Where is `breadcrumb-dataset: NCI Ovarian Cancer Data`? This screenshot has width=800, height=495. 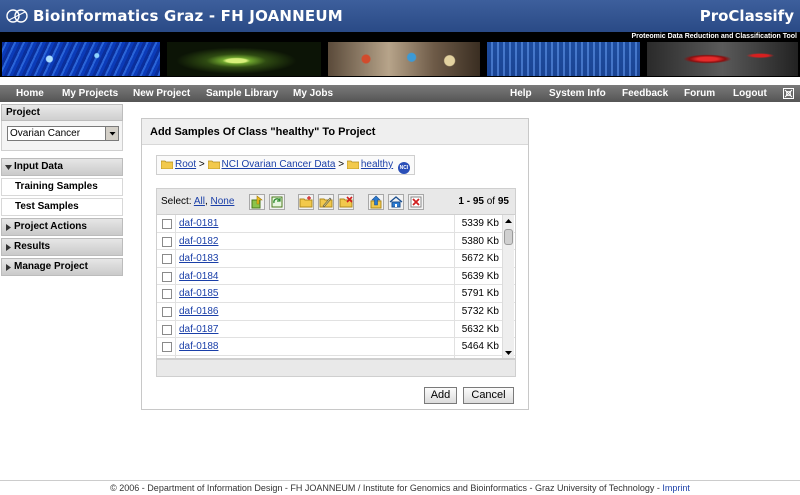
breadcrumb-dataset: NCI Ovarian Cancer Data is located at coordinates (279, 164).